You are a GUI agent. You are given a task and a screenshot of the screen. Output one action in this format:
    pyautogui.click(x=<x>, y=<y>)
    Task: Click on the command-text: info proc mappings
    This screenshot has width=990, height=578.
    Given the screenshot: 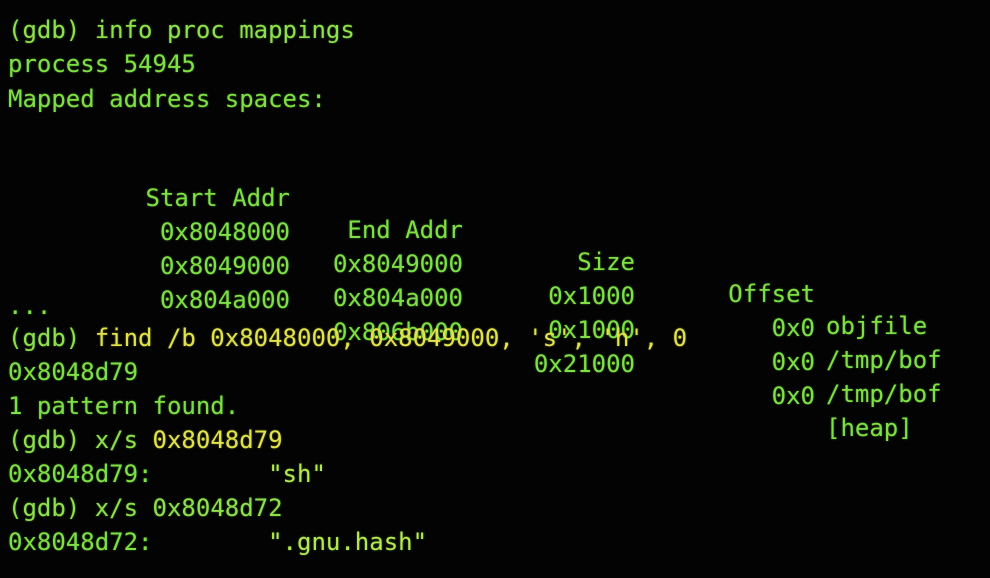 What is the action you would take?
    pyautogui.click(x=224, y=30)
    